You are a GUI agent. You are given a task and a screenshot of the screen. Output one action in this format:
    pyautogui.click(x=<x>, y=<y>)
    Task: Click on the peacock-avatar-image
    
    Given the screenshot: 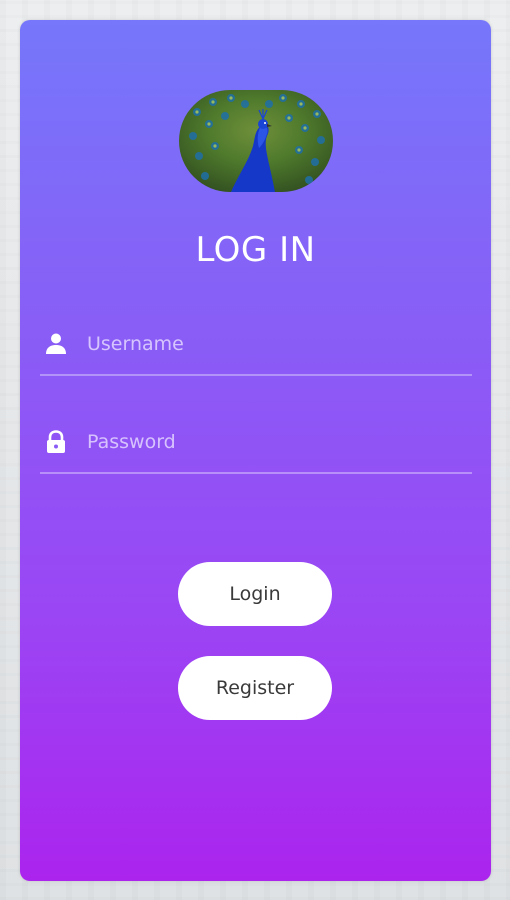 What is the action you would take?
    pyautogui.click(x=256, y=141)
    